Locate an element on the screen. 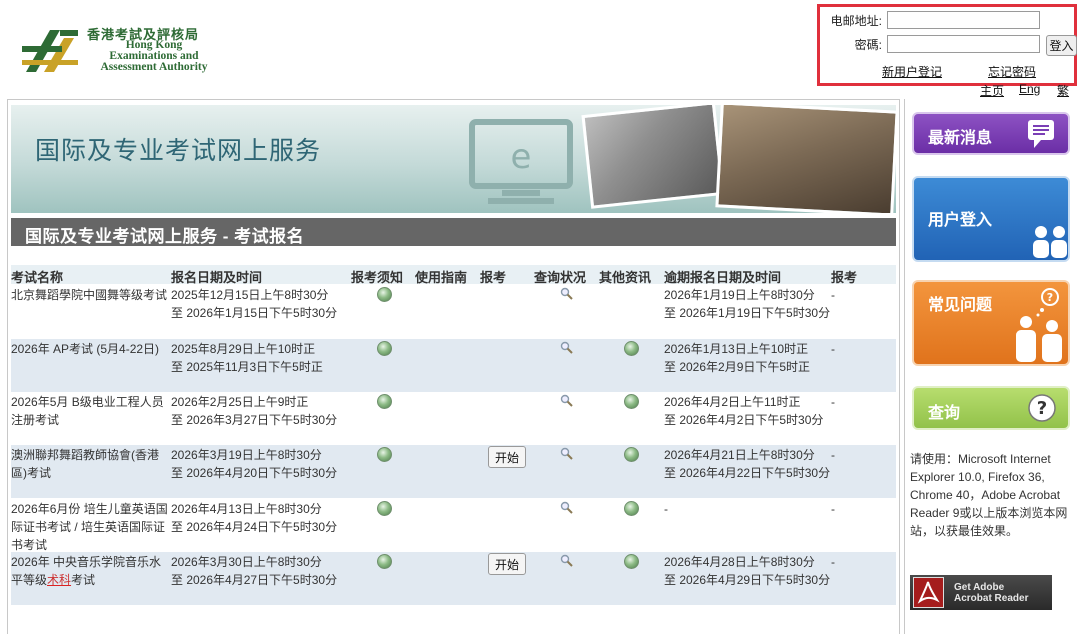  login-panel: 电邮地址: 密碼: 登入 新用户登记 忘记密码 is located at coordinates (947, 45).